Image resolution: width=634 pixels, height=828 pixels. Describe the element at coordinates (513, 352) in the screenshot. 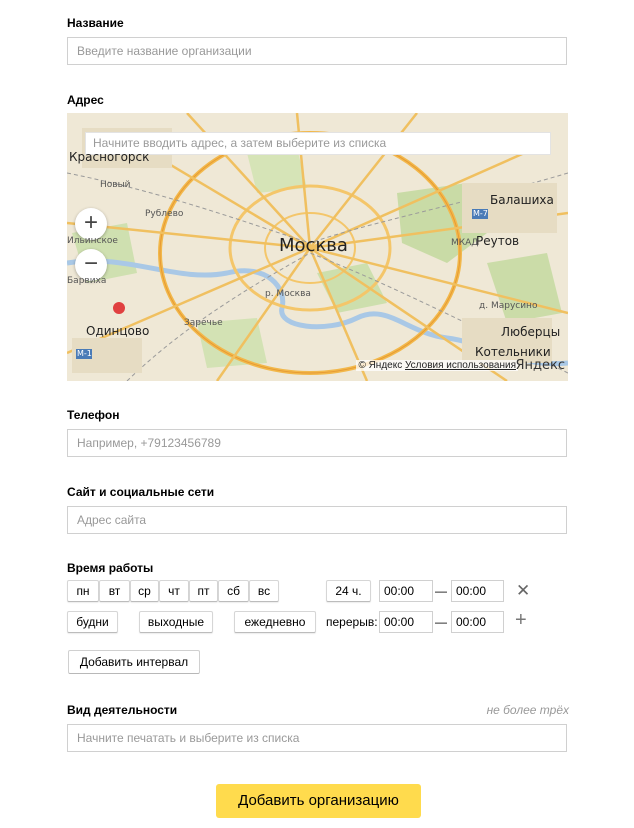

I see `map-label-kotelniki: Котельники` at that location.